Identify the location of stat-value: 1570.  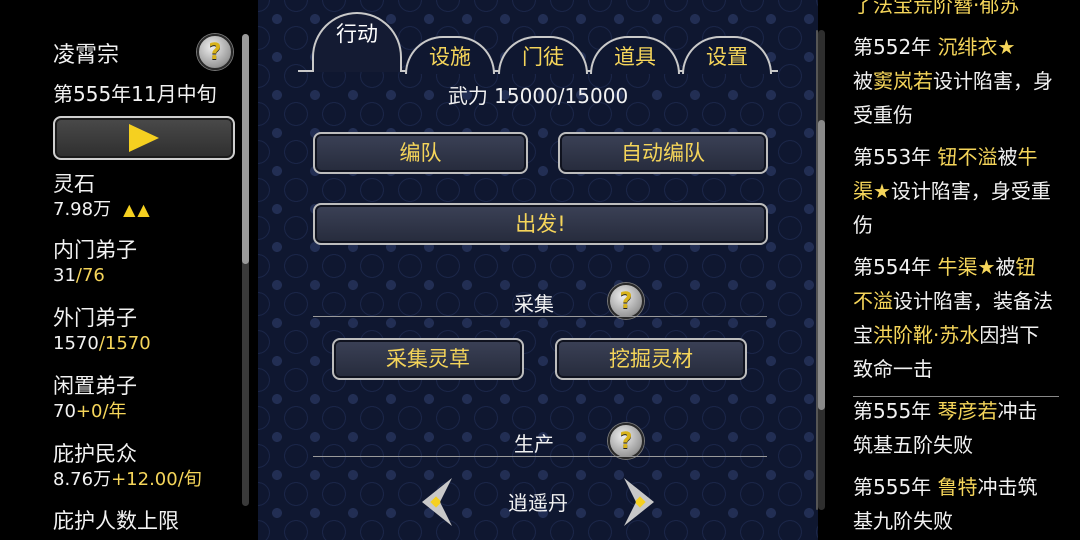
(76, 343).